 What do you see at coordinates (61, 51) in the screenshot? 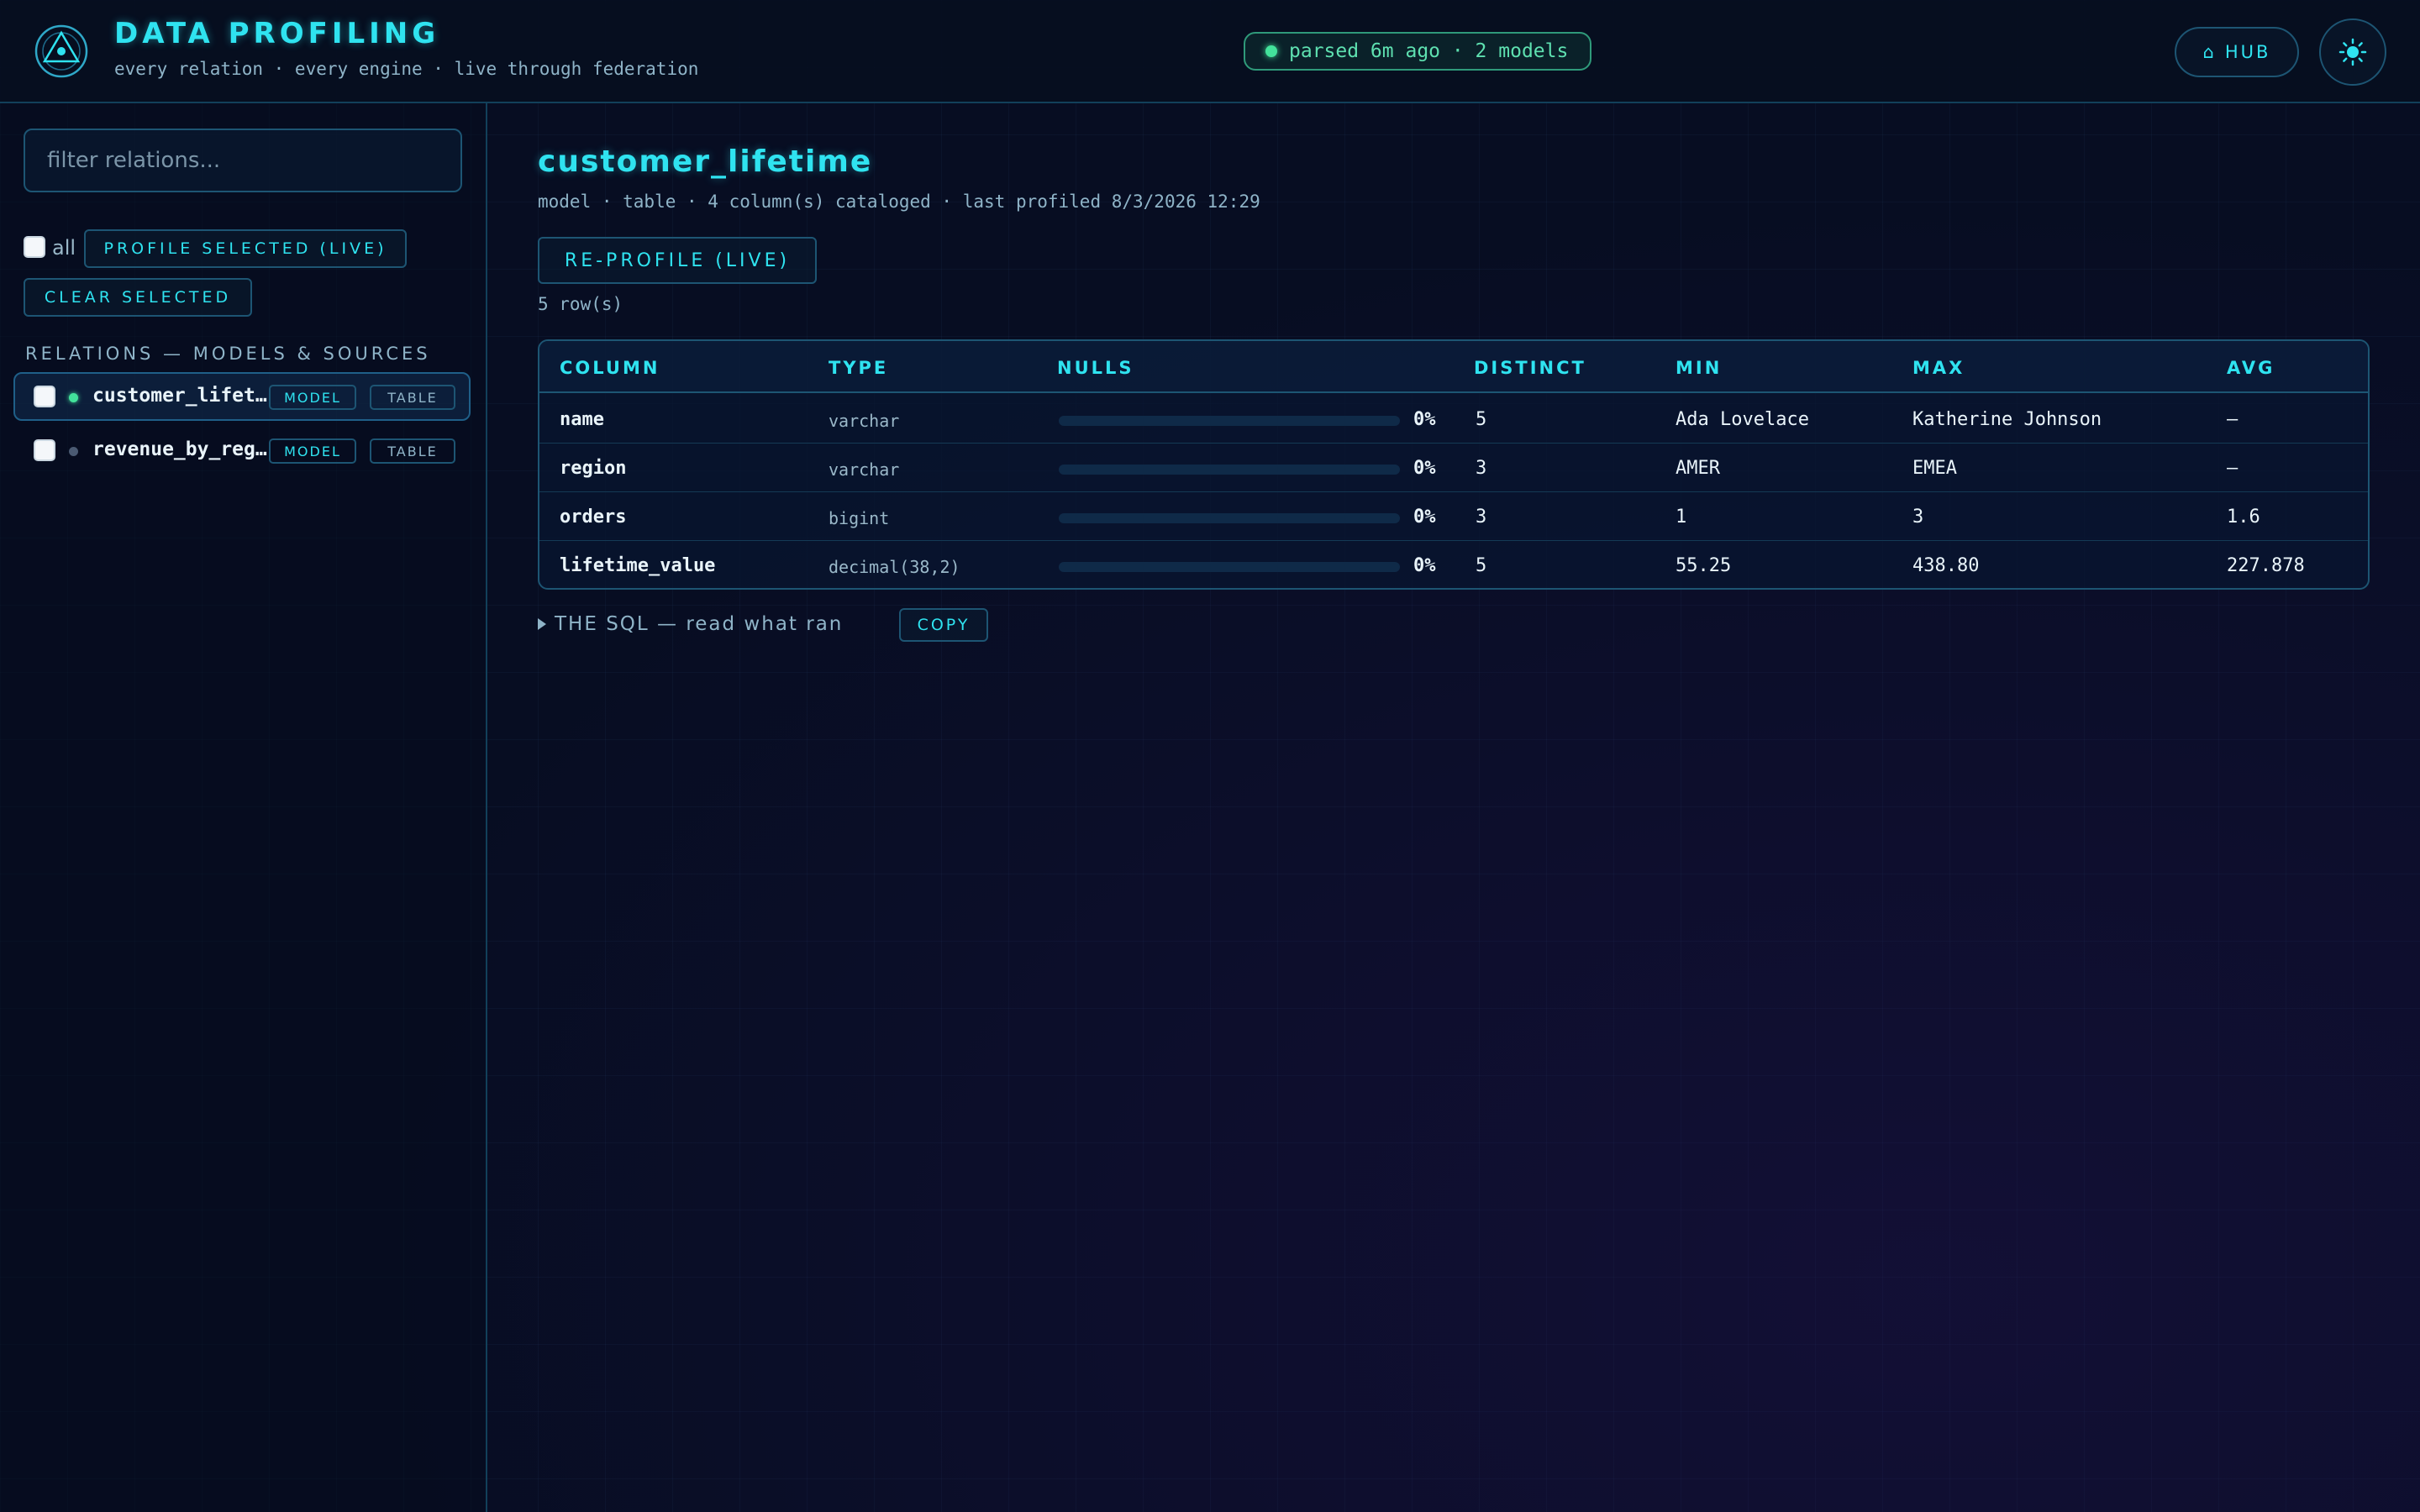
I see `logo-icon` at bounding box center [61, 51].